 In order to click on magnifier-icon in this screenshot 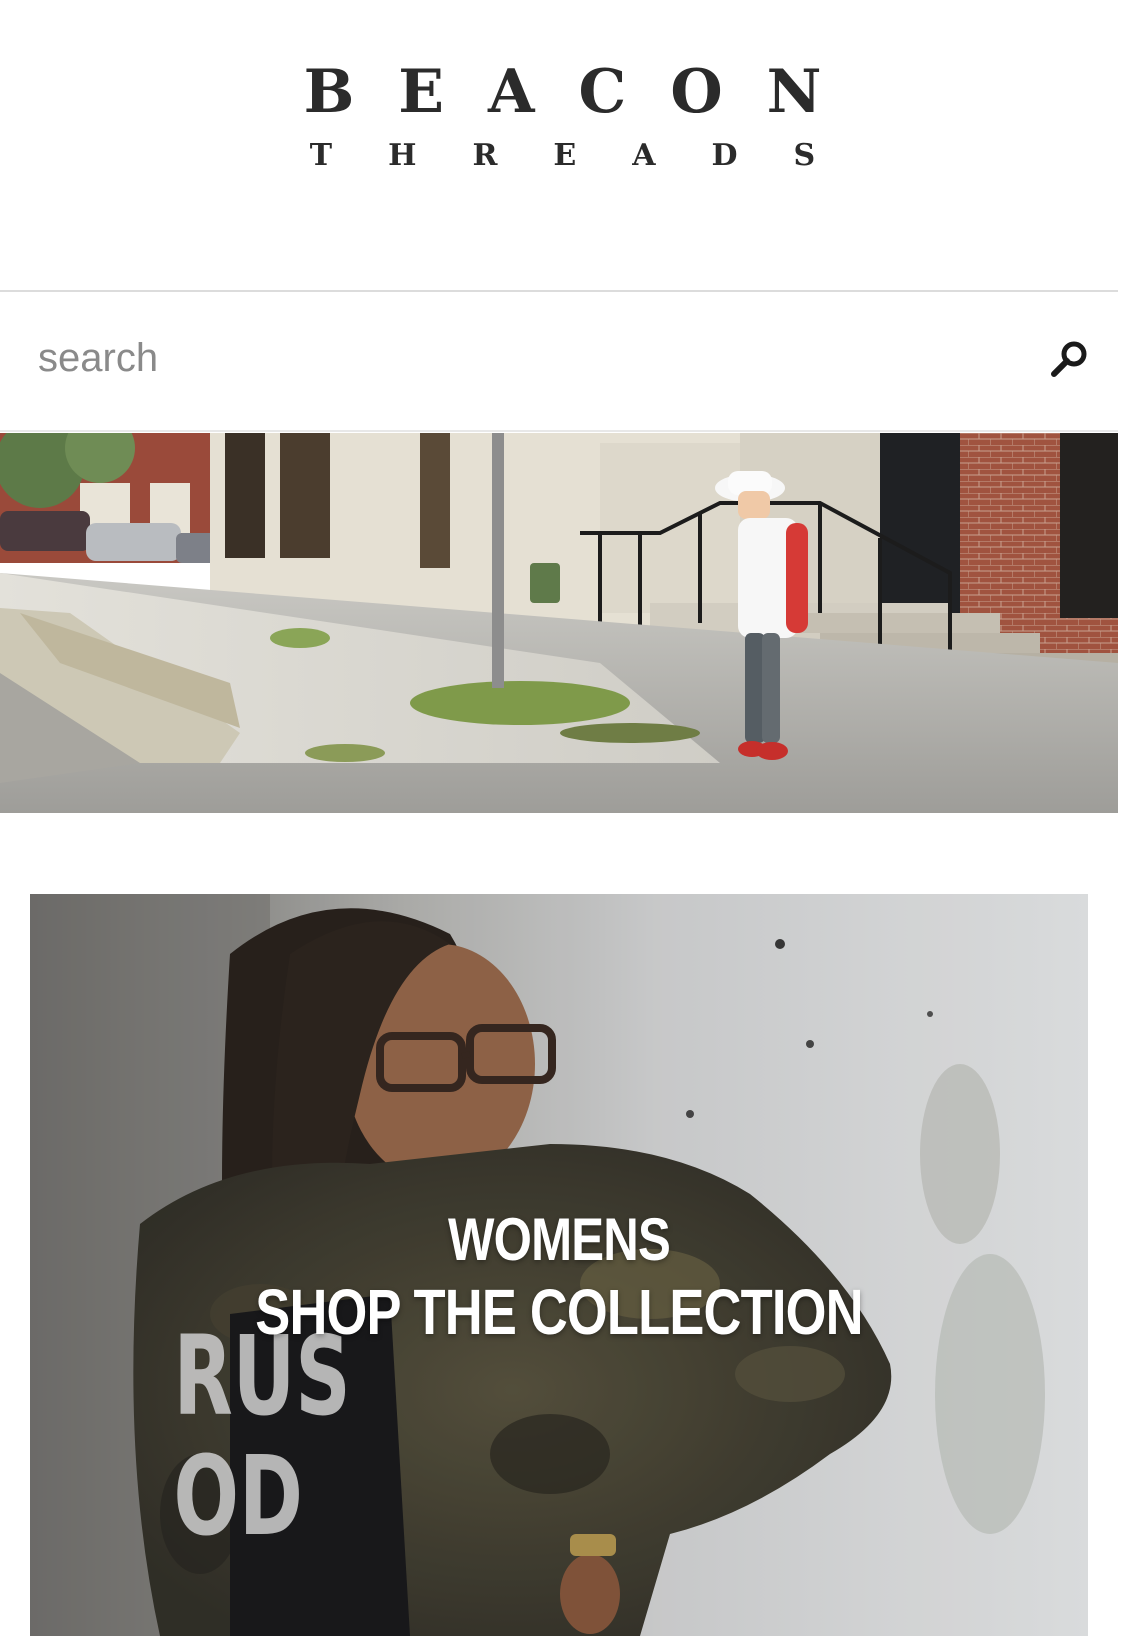, I will do `click(1069, 359)`.